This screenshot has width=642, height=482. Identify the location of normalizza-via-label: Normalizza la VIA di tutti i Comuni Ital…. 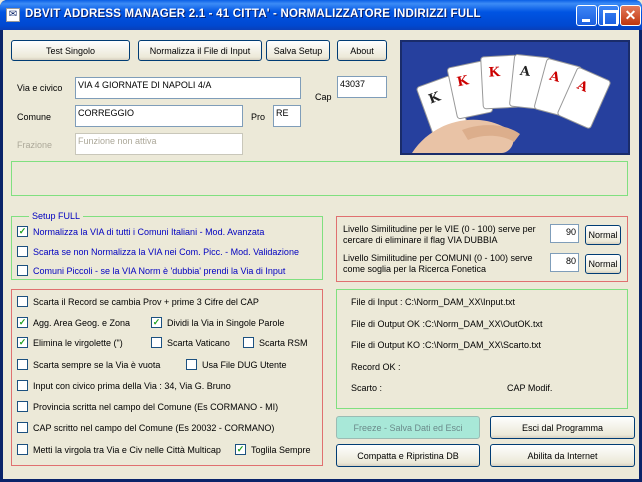
(148, 232).